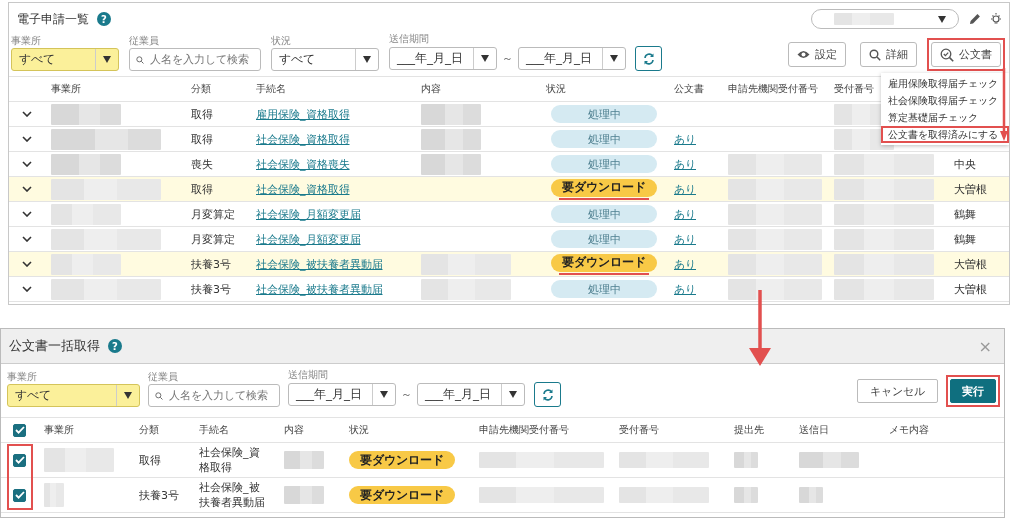 Image resolution: width=1017 pixels, height=520 pixels. What do you see at coordinates (975, 19) in the screenshot?
I see `pencil-icon` at bounding box center [975, 19].